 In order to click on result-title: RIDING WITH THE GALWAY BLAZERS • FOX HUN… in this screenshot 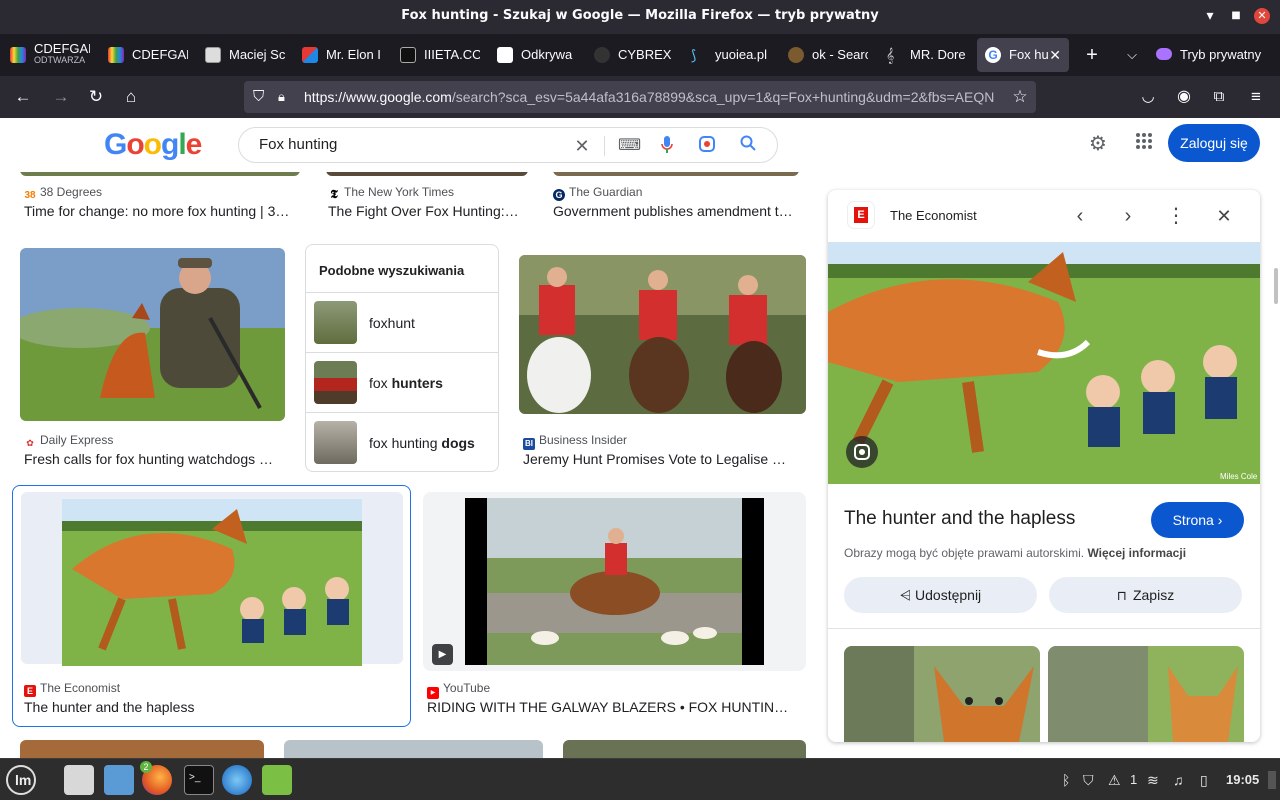, I will do `click(614, 707)`.